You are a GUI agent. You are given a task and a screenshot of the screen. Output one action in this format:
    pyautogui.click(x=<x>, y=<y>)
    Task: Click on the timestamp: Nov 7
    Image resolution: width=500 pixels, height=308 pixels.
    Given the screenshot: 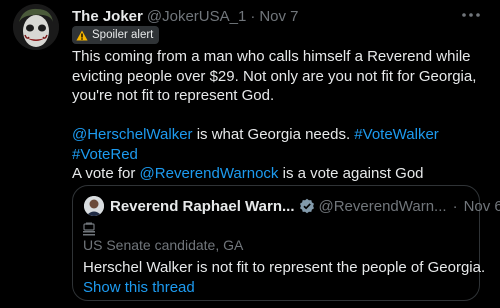 What is the action you would take?
    pyautogui.click(x=278, y=16)
    